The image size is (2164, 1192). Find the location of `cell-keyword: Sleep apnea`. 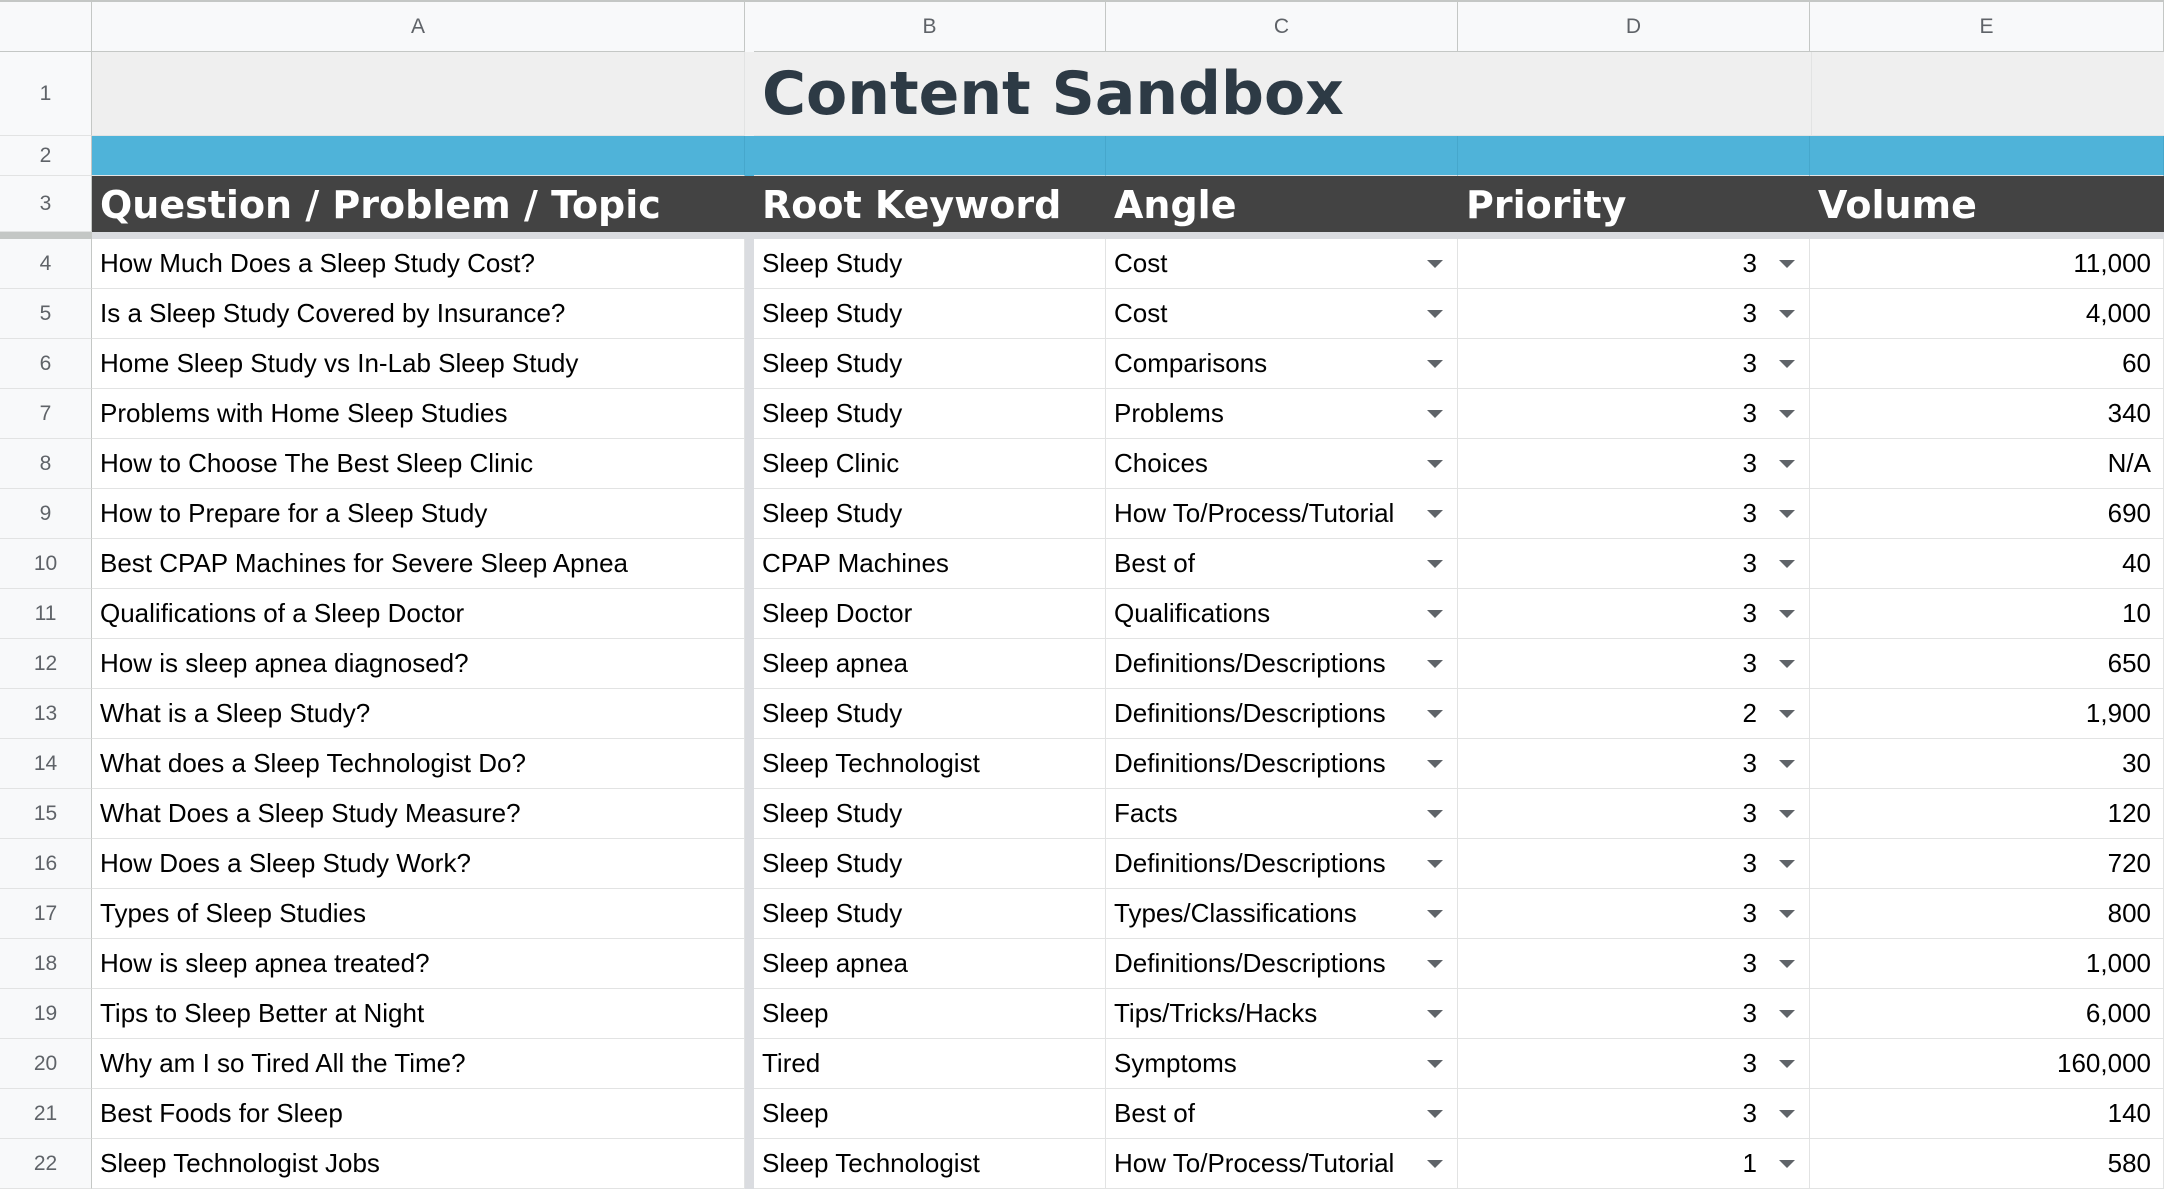

cell-keyword: Sleep apnea is located at coordinates (930, 664).